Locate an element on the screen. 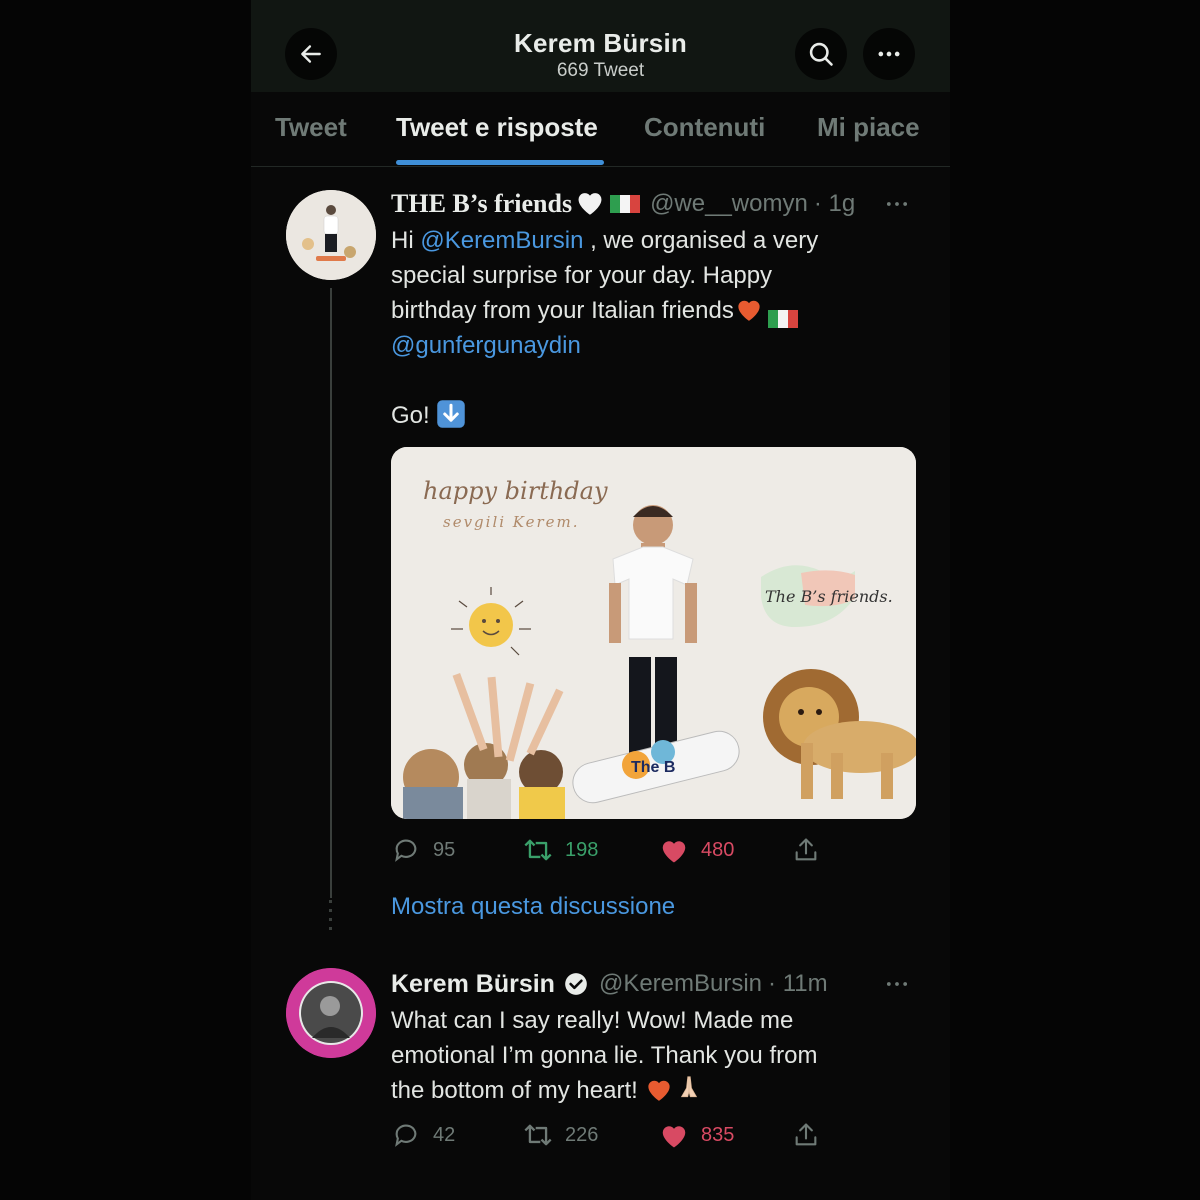  tweet-actions: 42 226 835 is located at coordinates (621, 1135).